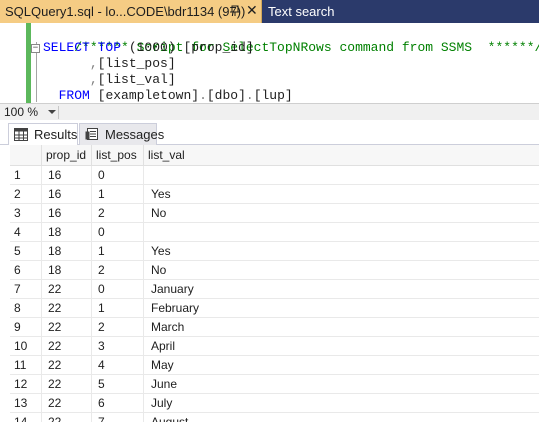 The image size is (539, 422). I want to click on row-number: 13, so click(26, 403).